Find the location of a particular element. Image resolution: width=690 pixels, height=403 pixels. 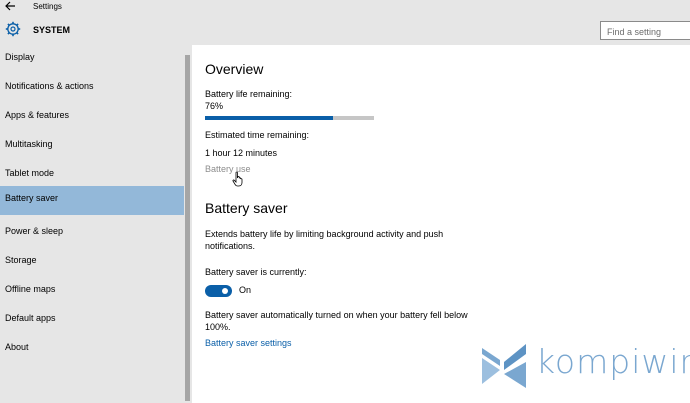

back-button is located at coordinates (13, 7).